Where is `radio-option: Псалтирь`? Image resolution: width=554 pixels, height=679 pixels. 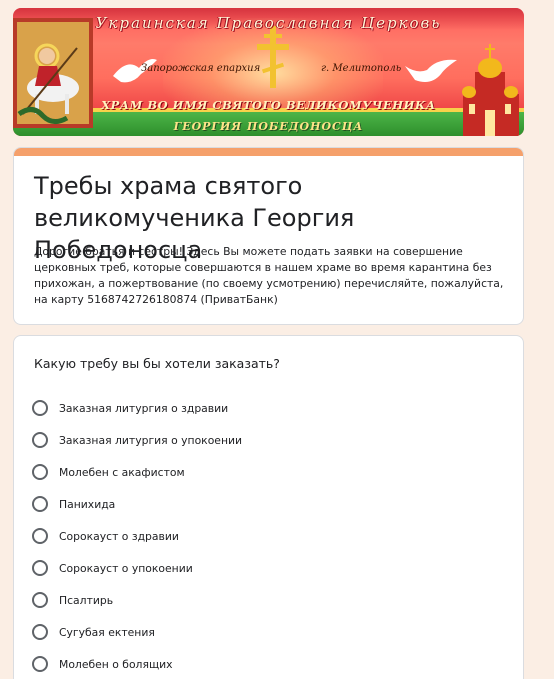 radio-option: Псалтирь is located at coordinates (137, 600).